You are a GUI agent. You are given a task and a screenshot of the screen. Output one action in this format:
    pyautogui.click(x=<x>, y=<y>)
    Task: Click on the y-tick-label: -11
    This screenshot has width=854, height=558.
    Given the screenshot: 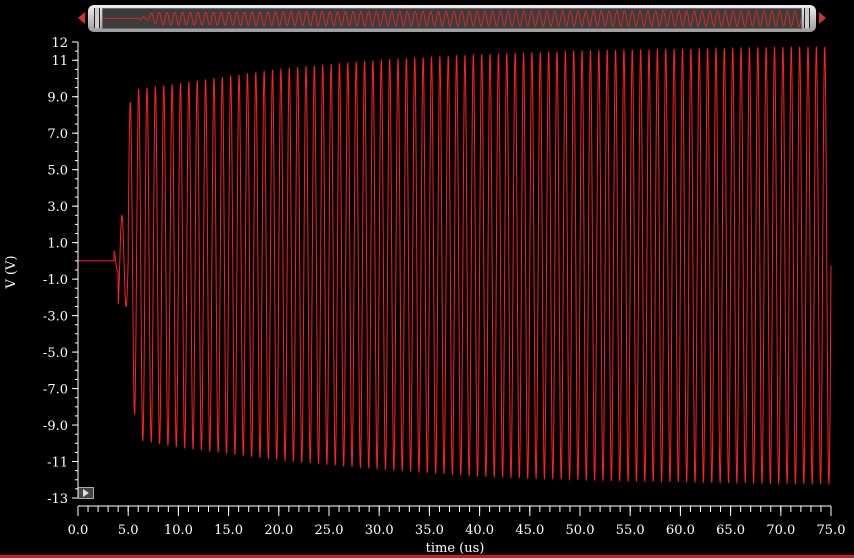 What is the action you would take?
    pyautogui.click(x=57, y=463)
    